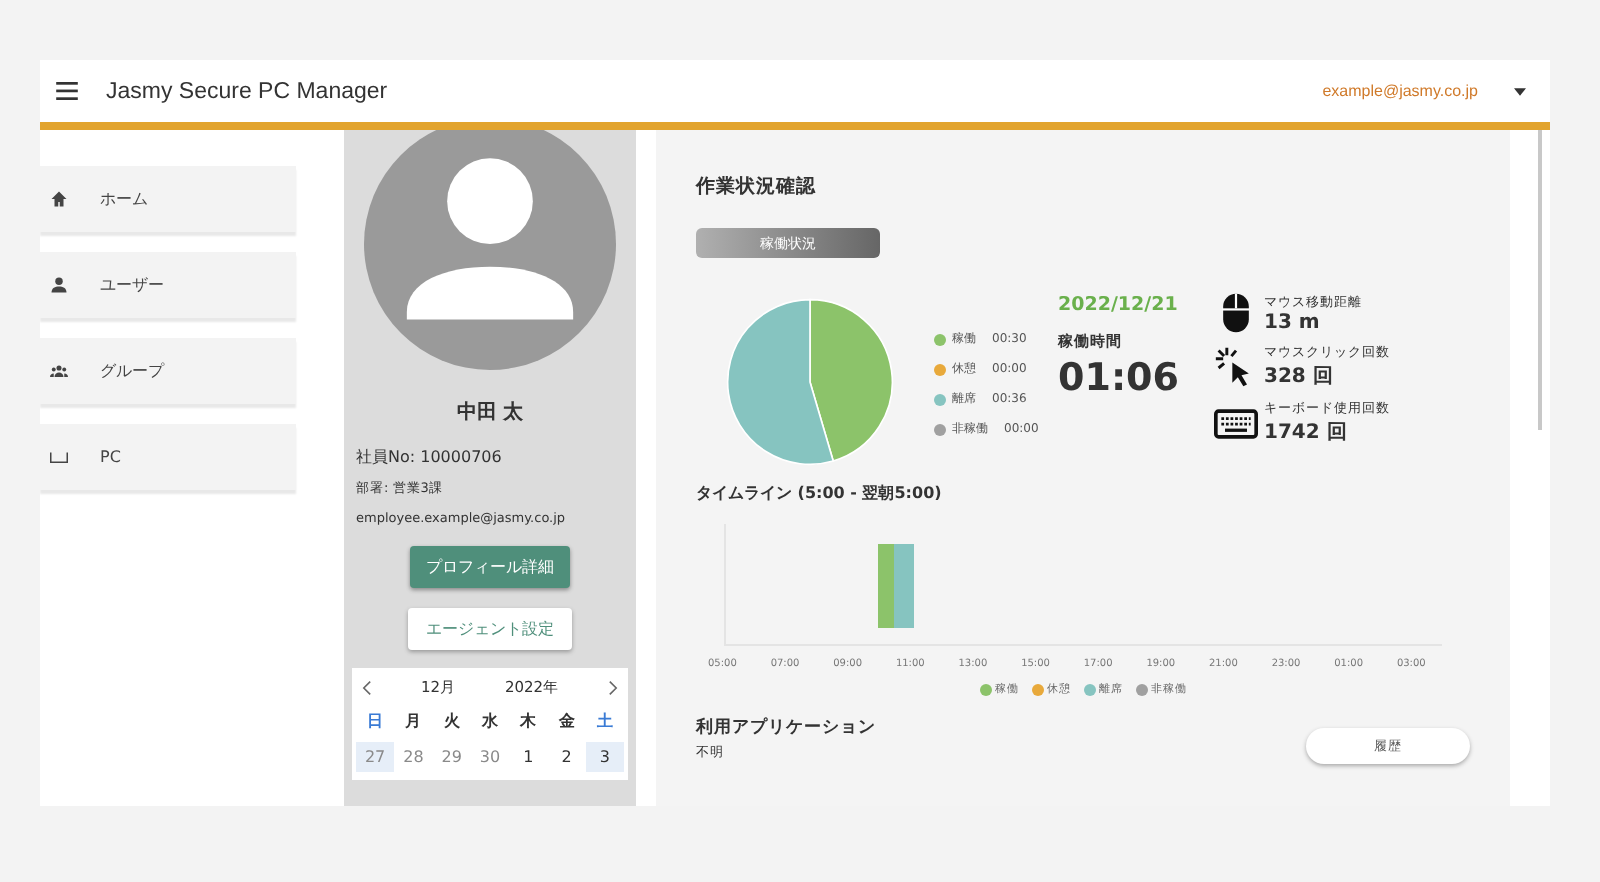 The height and width of the screenshot is (882, 1600). I want to click on sidebar-item: ホーム, so click(168, 199).